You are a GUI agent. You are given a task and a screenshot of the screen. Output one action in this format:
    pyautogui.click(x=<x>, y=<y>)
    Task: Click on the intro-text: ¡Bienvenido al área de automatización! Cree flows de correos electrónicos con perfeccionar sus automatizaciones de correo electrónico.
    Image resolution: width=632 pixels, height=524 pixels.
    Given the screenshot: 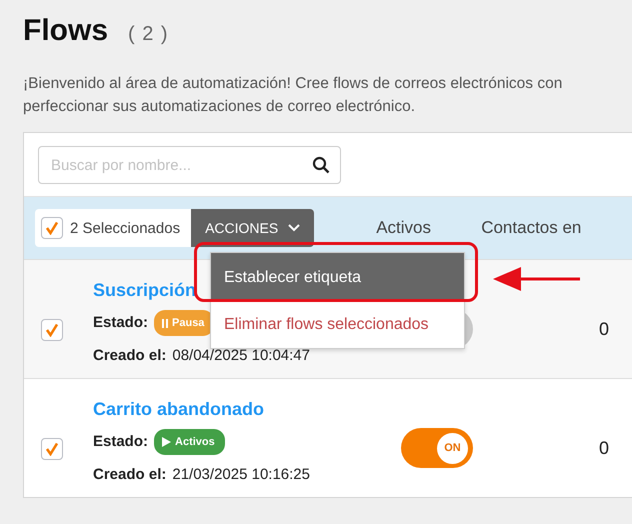 What is the action you would take?
    pyautogui.click(x=293, y=95)
    